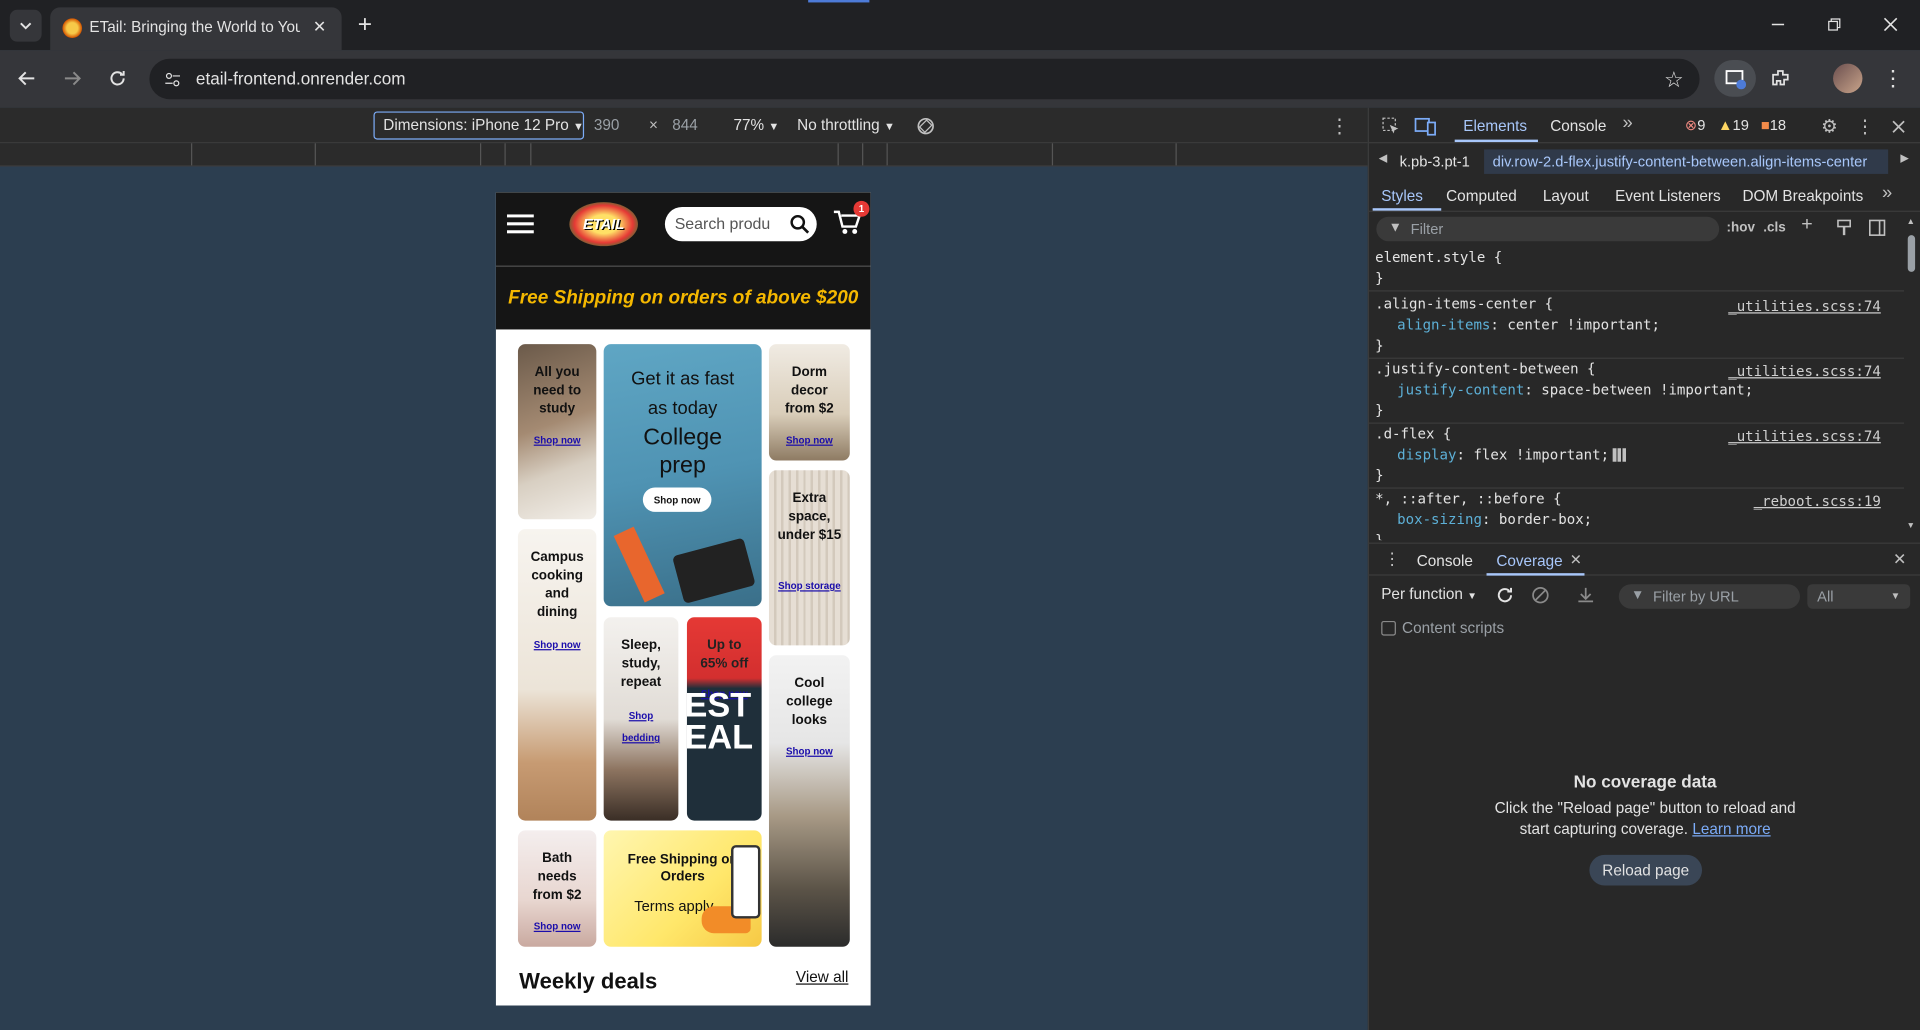  I want to click on tab-console: Console, so click(1578, 126).